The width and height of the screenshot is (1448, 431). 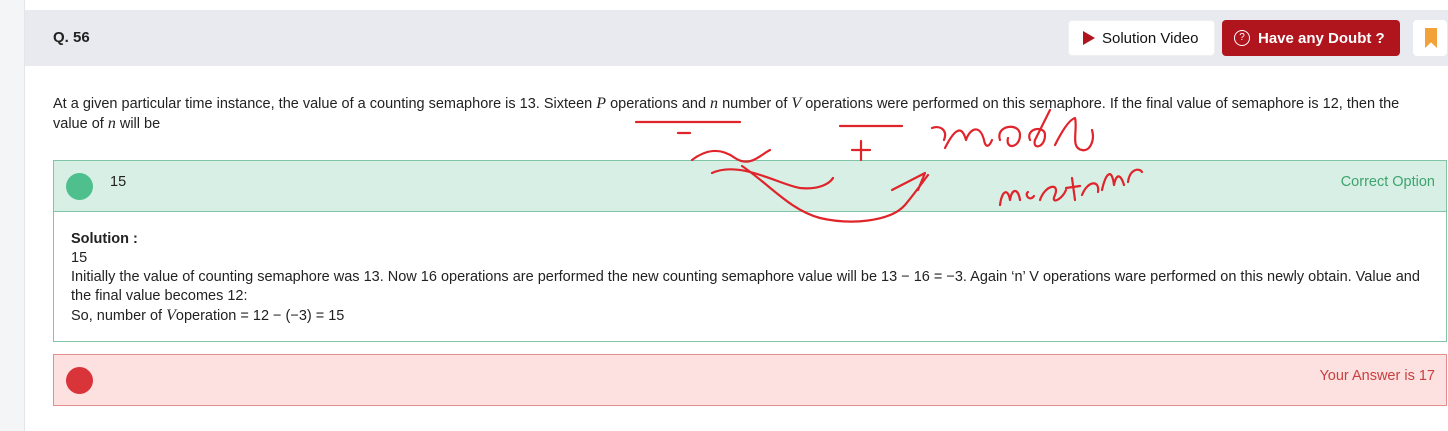 I want to click on user-answer-row: Your Answer is 17, so click(x=750, y=380).